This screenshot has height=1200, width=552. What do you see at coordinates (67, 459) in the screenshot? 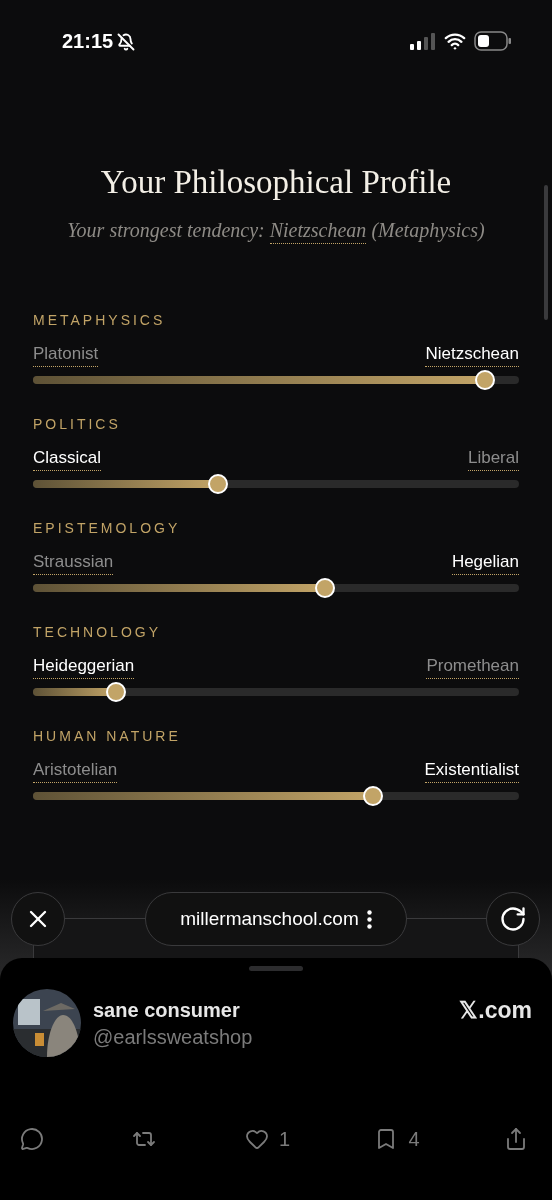
I see `pole-label: Classical` at bounding box center [67, 459].